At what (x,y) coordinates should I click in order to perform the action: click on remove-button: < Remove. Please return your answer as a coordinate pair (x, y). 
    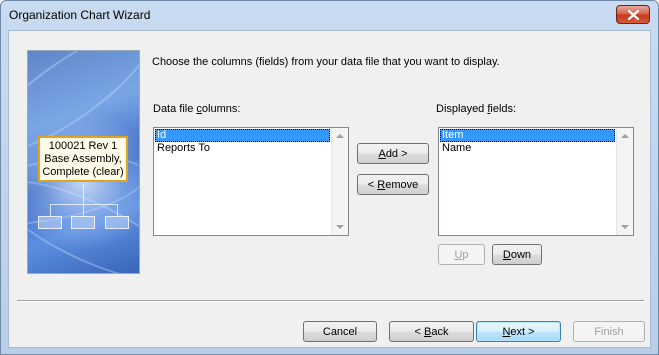
    Looking at the image, I should click on (393, 184).